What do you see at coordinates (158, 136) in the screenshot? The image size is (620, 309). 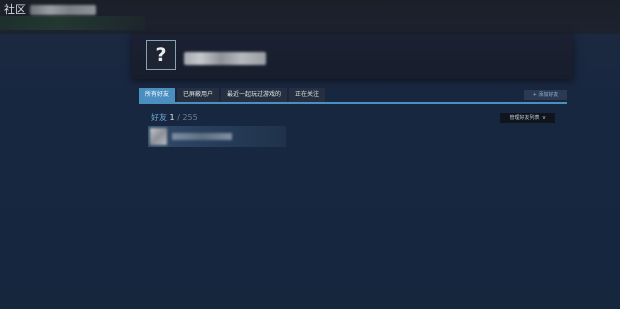 I see `friend-avatar-redacted` at bounding box center [158, 136].